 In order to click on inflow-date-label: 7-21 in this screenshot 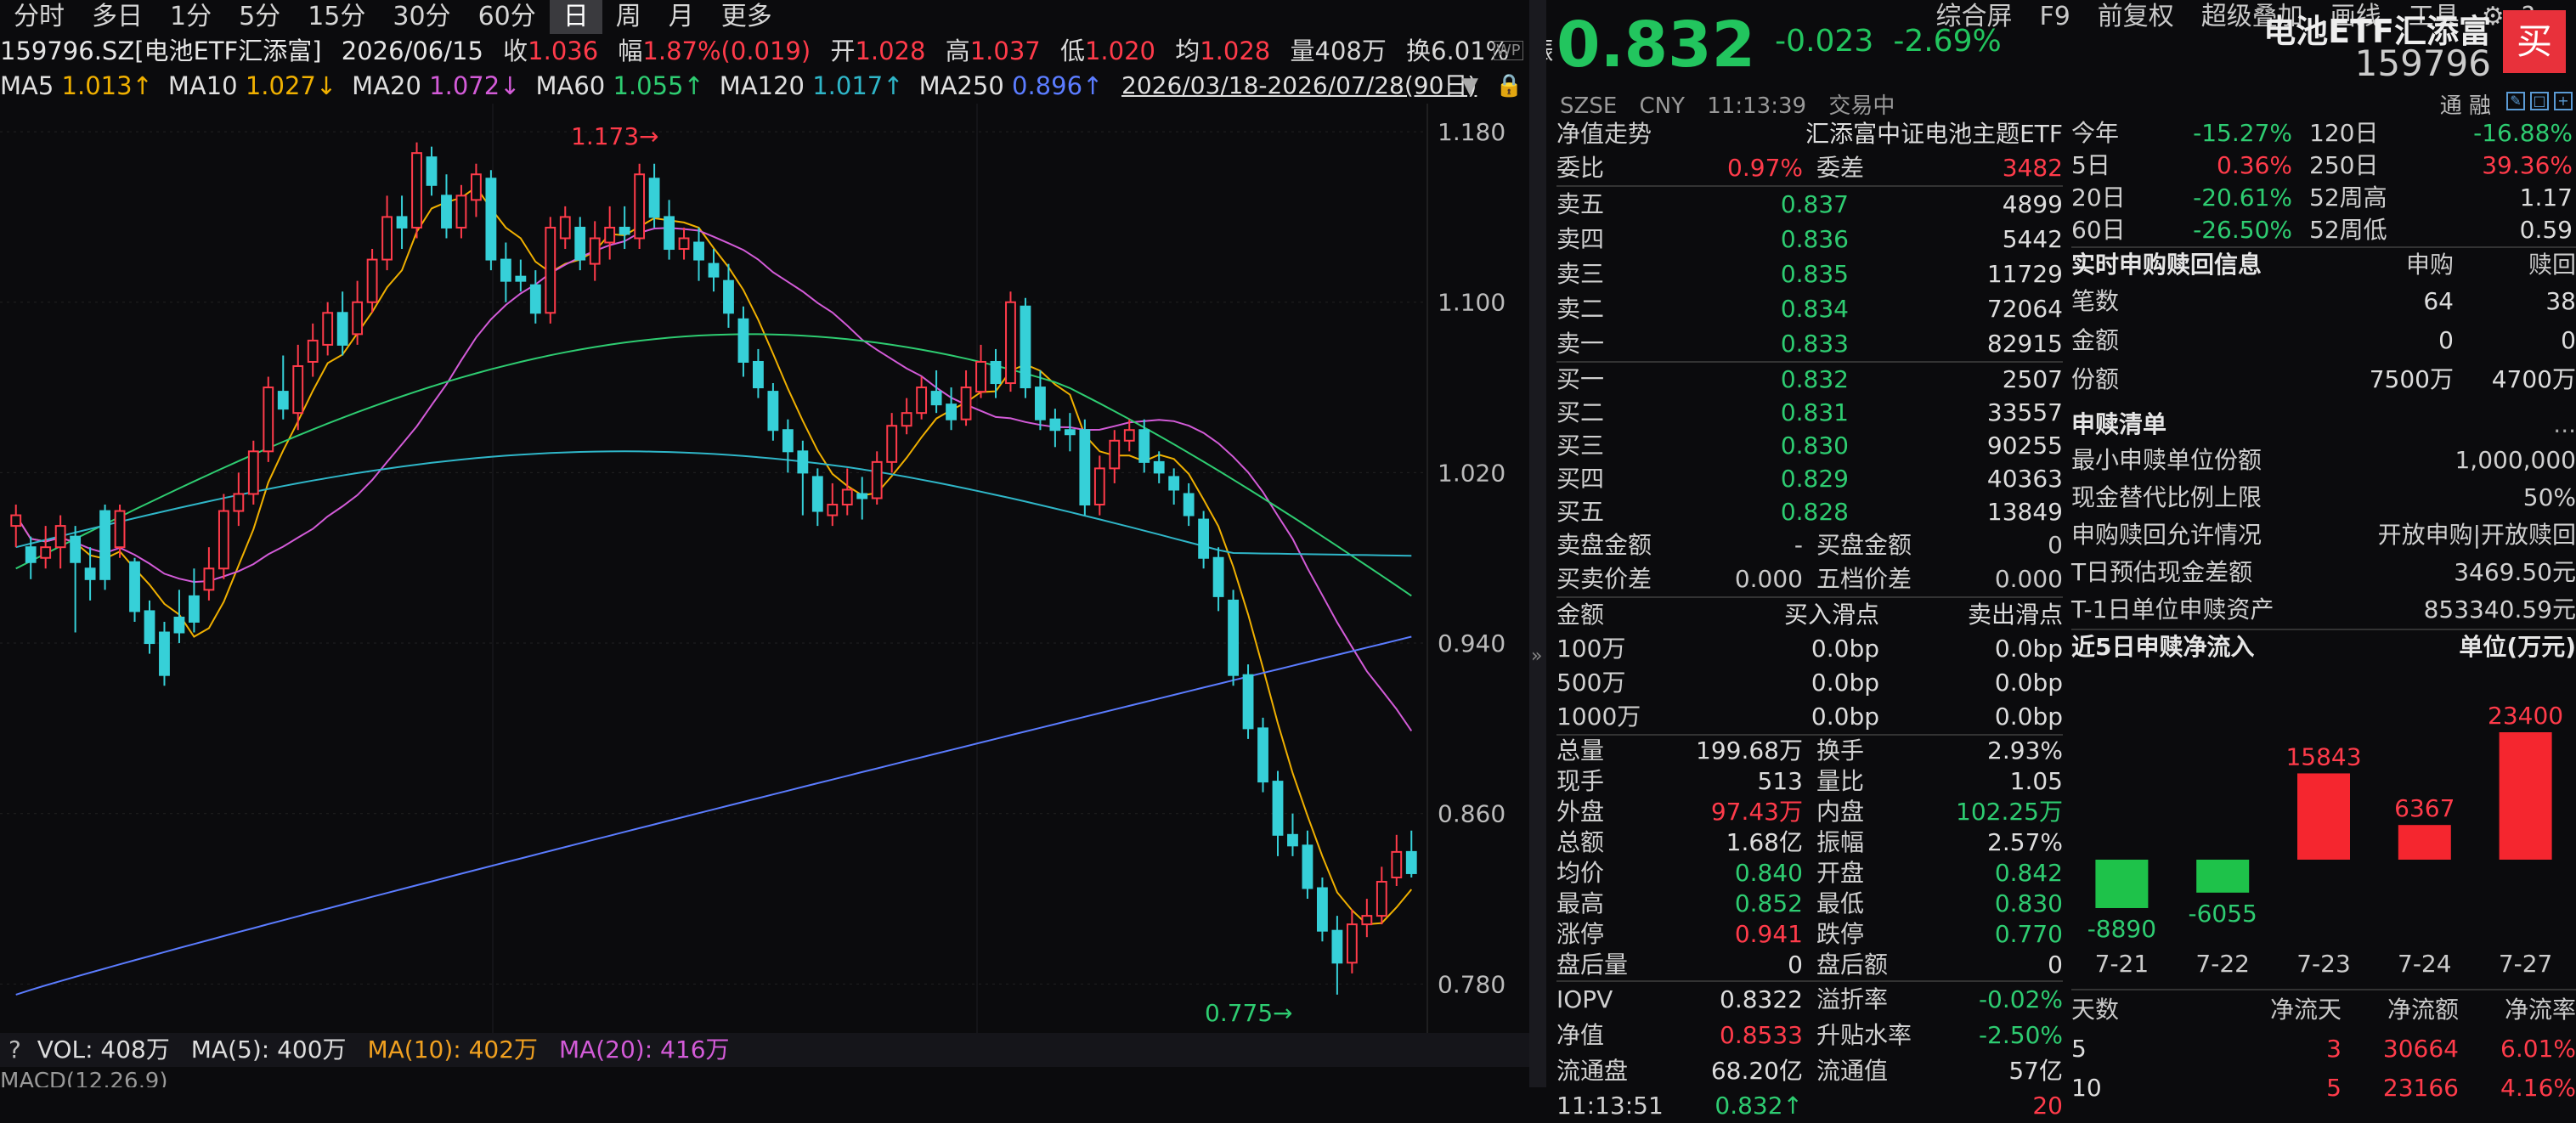, I will do `click(2122, 964)`.